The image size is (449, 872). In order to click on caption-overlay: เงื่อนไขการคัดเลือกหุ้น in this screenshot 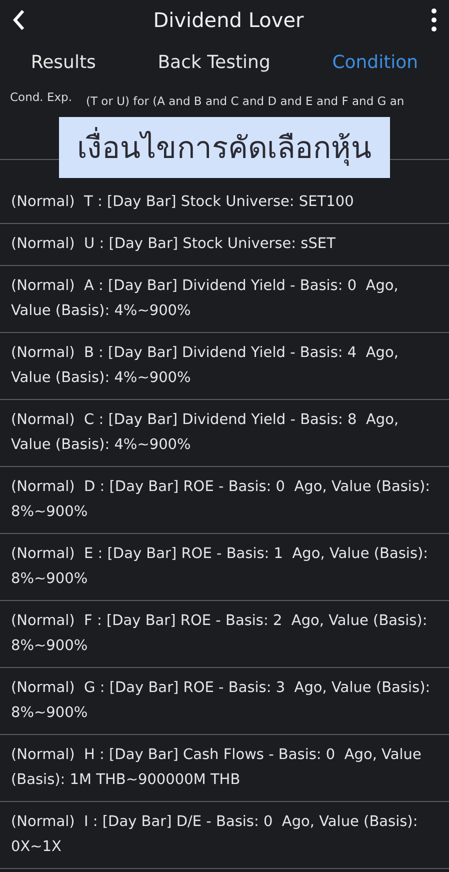, I will do `click(224, 147)`.